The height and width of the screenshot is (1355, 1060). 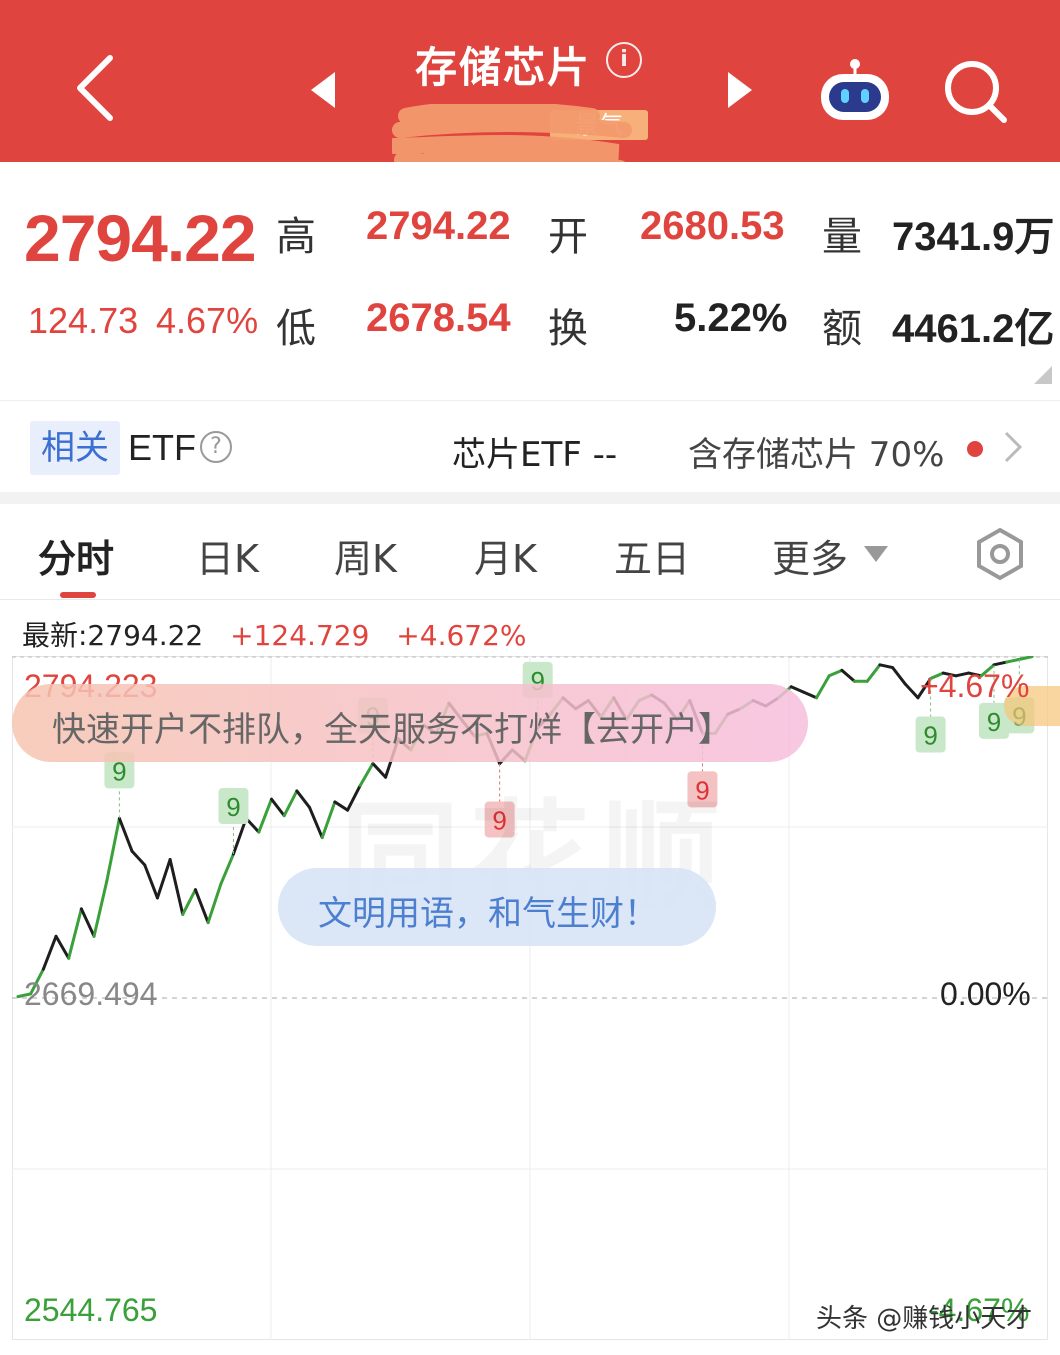 What do you see at coordinates (76, 555) in the screenshot?
I see `tab-intraday: 分时` at bounding box center [76, 555].